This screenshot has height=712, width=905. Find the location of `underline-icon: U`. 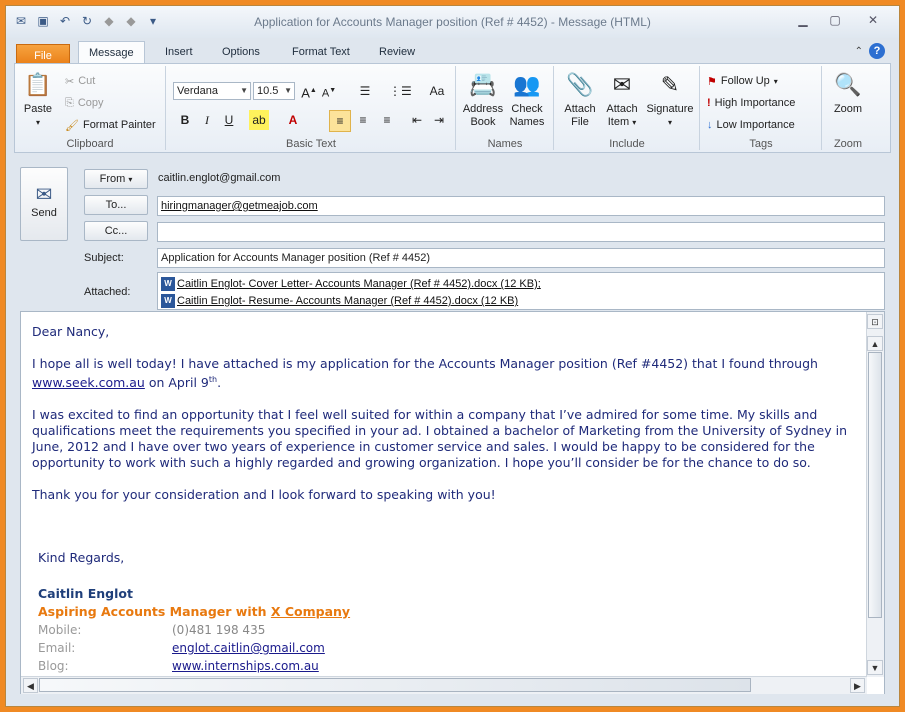

underline-icon: U is located at coordinates (229, 120).